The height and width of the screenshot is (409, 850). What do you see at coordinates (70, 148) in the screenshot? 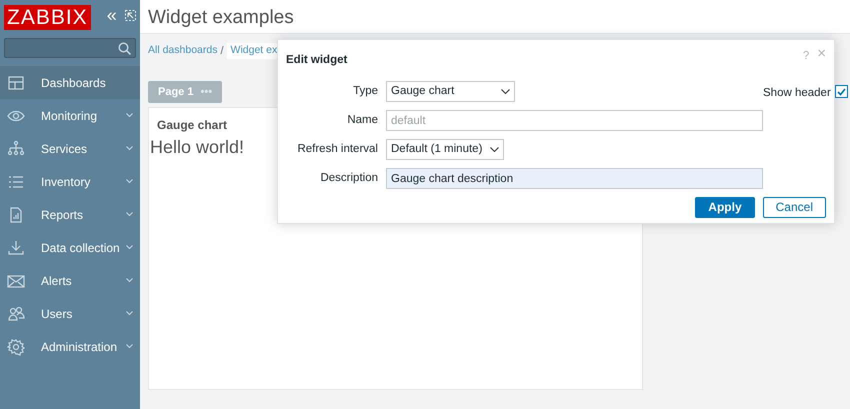
I see `nav-item: Services` at bounding box center [70, 148].